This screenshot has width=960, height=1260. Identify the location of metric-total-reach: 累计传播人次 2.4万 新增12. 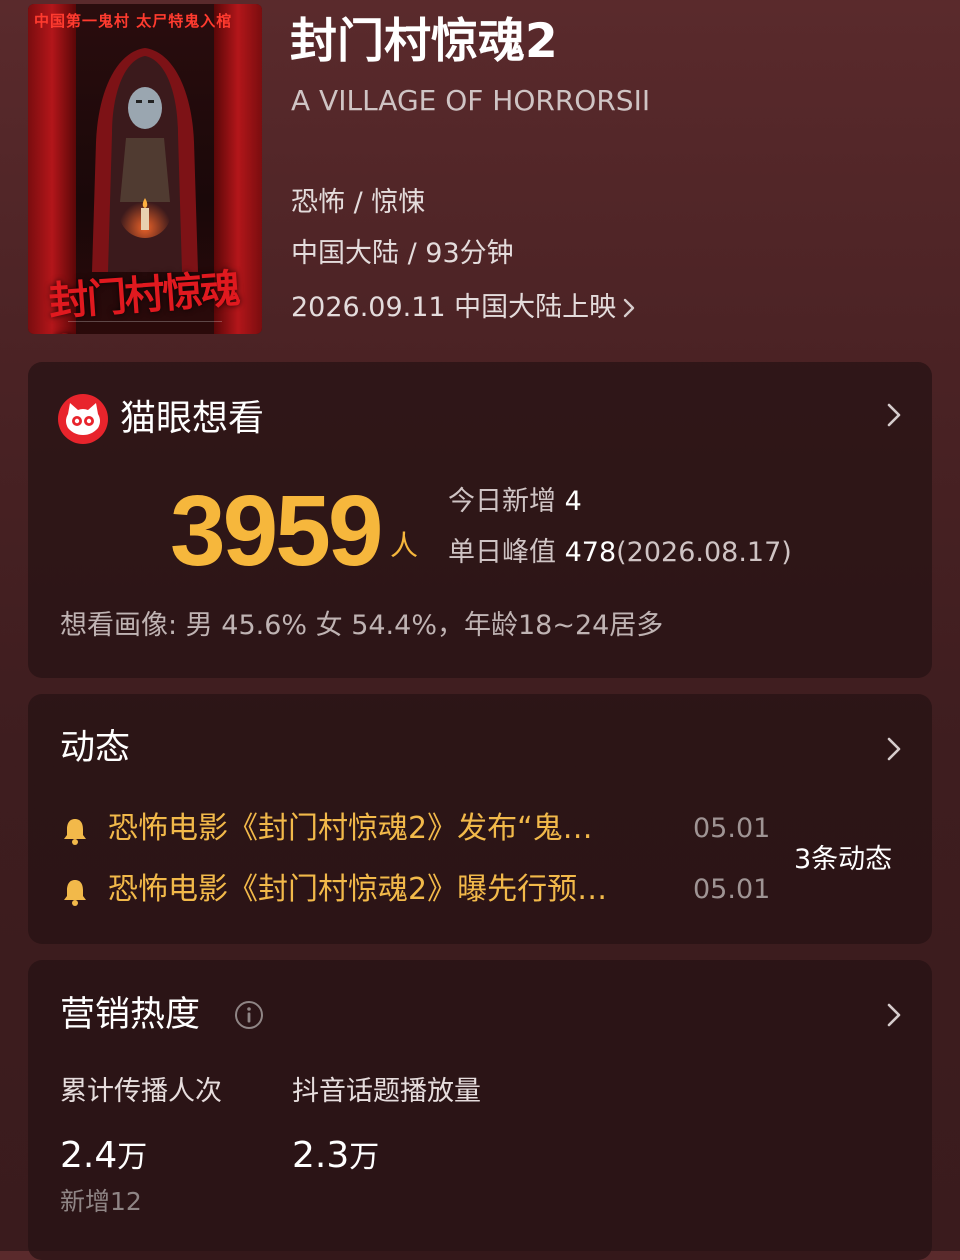
(141, 1145).